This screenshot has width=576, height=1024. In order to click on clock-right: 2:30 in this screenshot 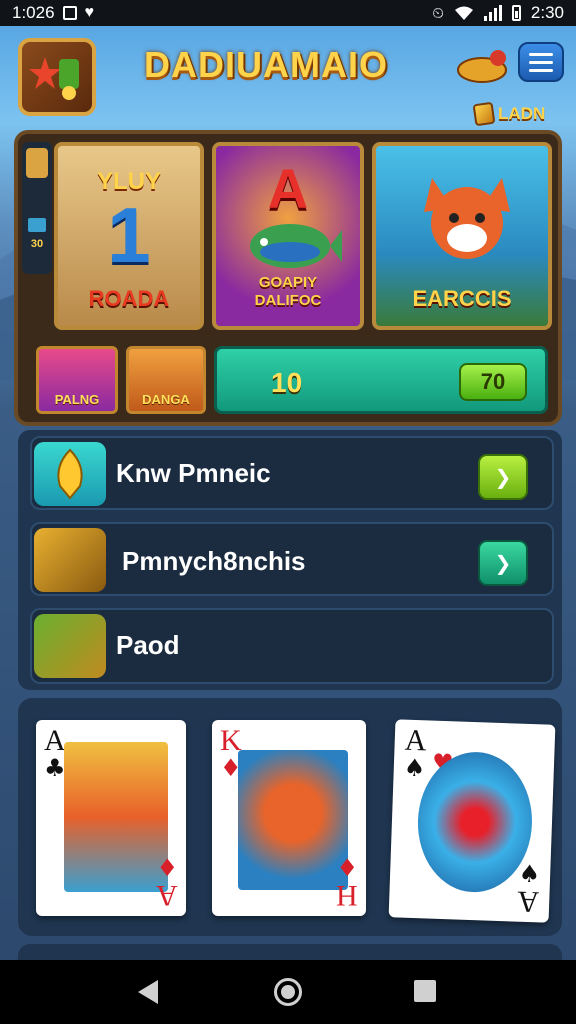, I will do `click(547, 12)`.